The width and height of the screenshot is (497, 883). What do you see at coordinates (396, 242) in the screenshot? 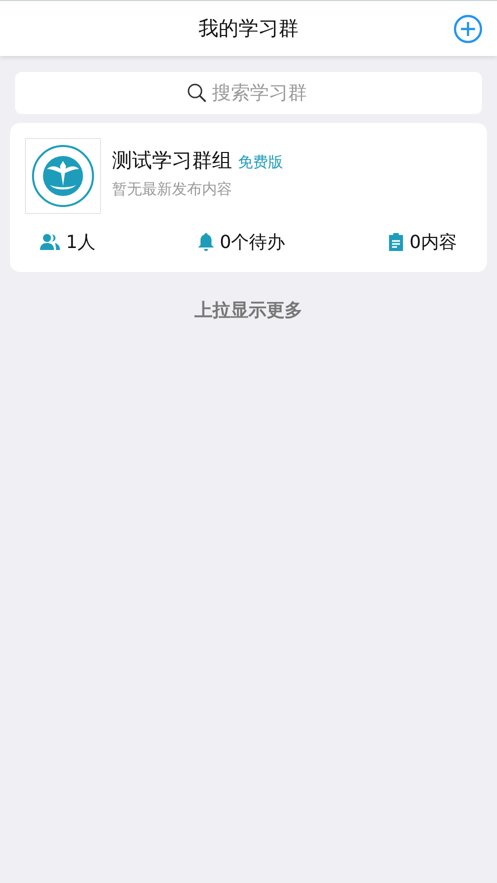
I see `clipboard-icon` at bounding box center [396, 242].